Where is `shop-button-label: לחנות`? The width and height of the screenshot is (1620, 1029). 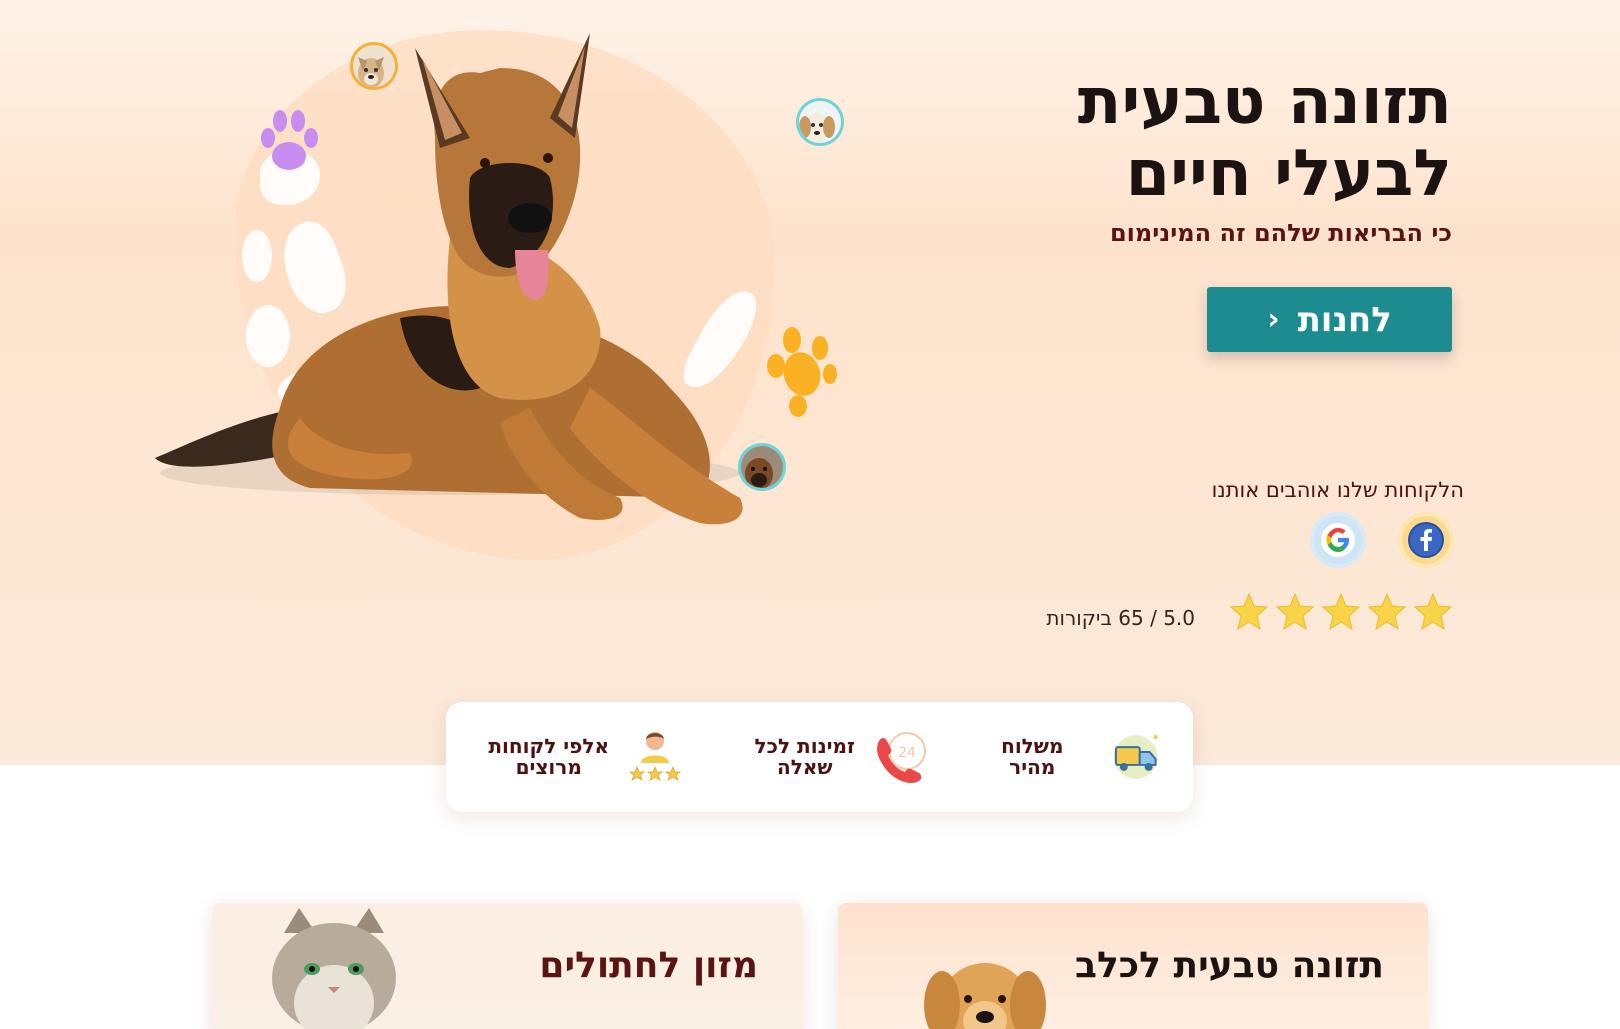 shop-button-label: לחנות is located at coordinates (1344, 319).